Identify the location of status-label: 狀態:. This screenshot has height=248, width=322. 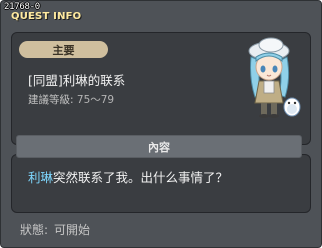
(34, 230).